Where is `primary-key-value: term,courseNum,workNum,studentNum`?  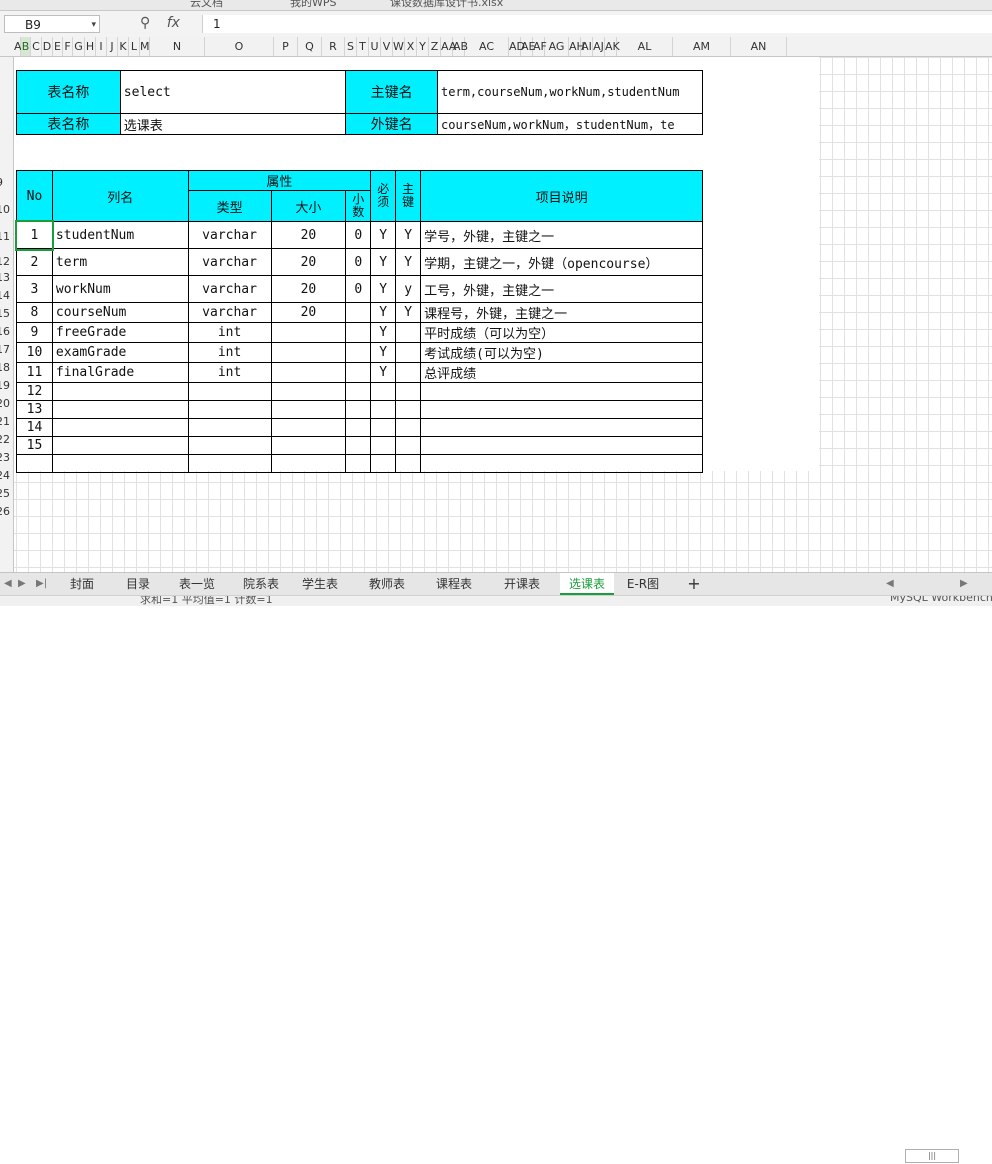
primary-key-value: term,courseNum,workNum,studentNum is located at coordinates (570, 92).